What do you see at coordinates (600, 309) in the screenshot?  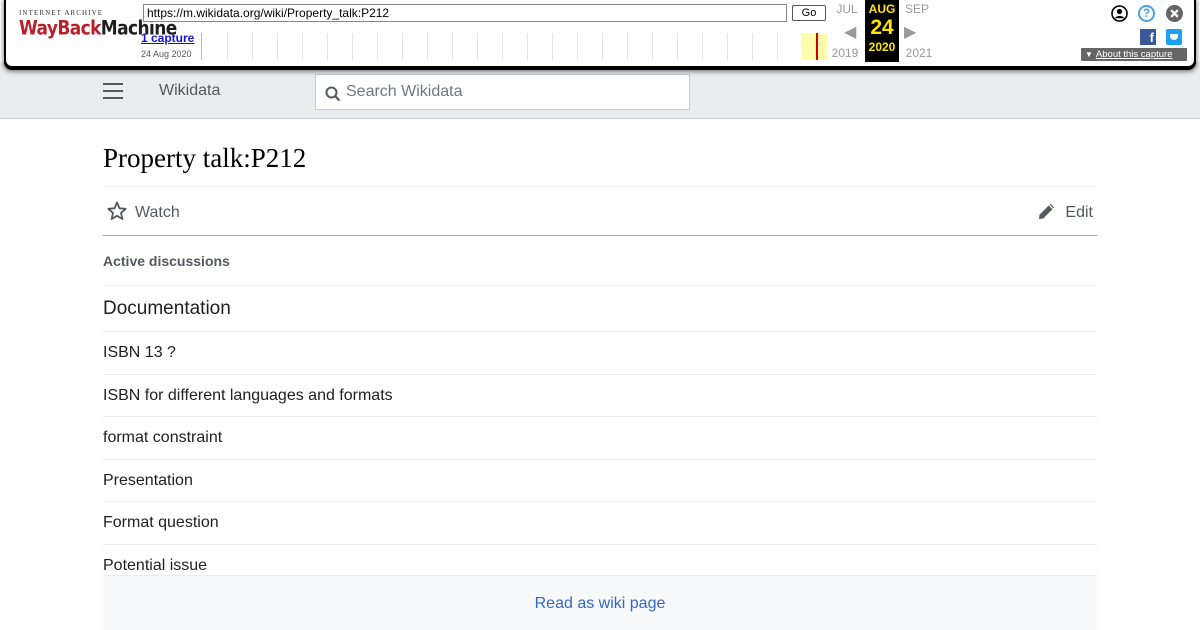 I see `section-heading: Documentation` at bounding box center [600, 309].